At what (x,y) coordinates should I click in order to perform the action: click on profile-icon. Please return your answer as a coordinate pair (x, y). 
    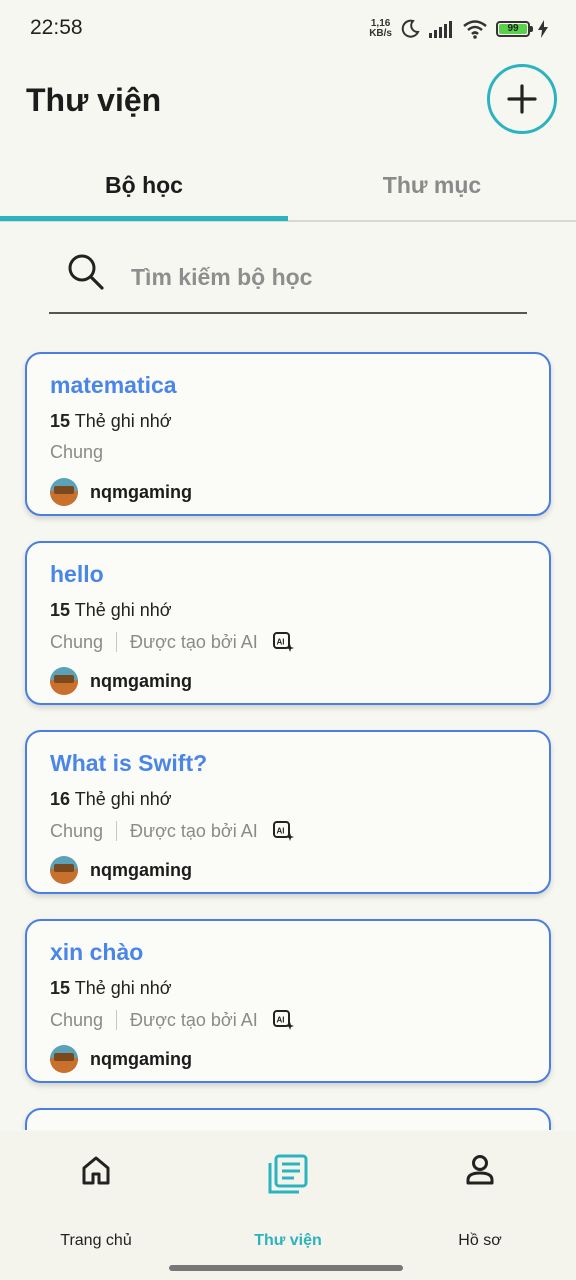
    Looking at the image, I should click on (480, 1170).